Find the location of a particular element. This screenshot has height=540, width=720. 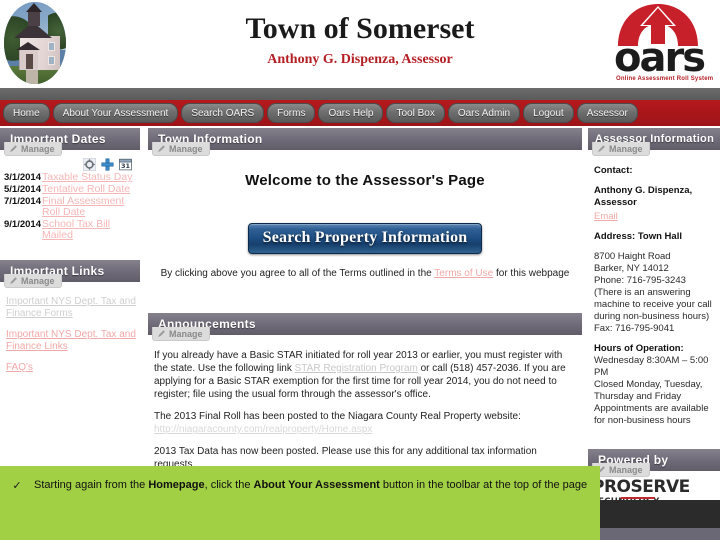

link-faqs: FAQ's is located at coordinates (70, 368).